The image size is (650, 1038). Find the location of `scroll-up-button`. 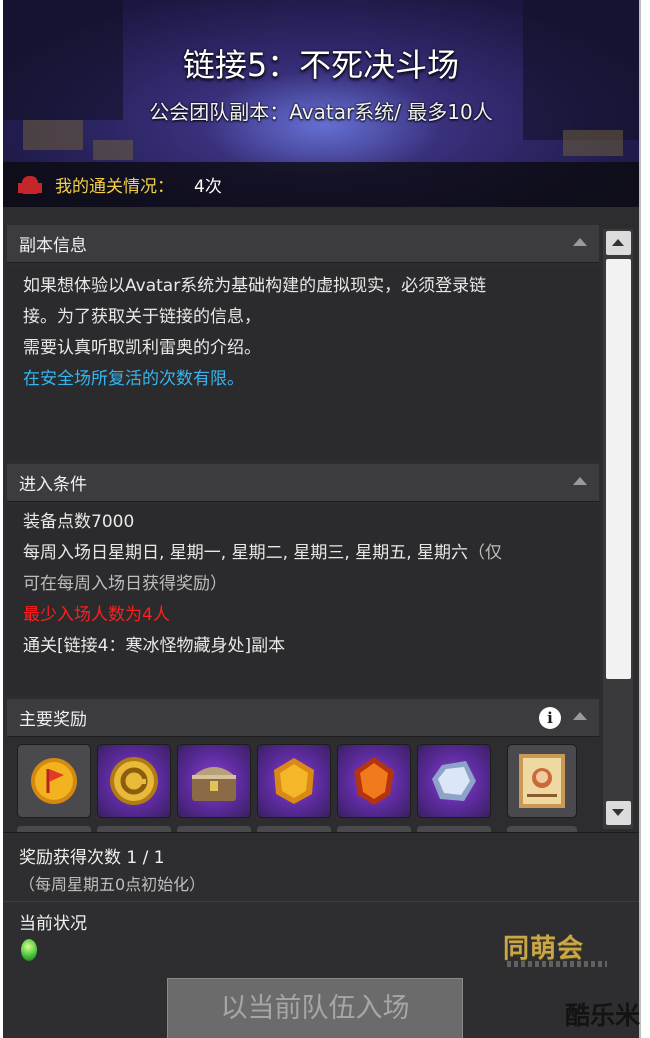

scroll-up-button is located at coordinates (618, 243).